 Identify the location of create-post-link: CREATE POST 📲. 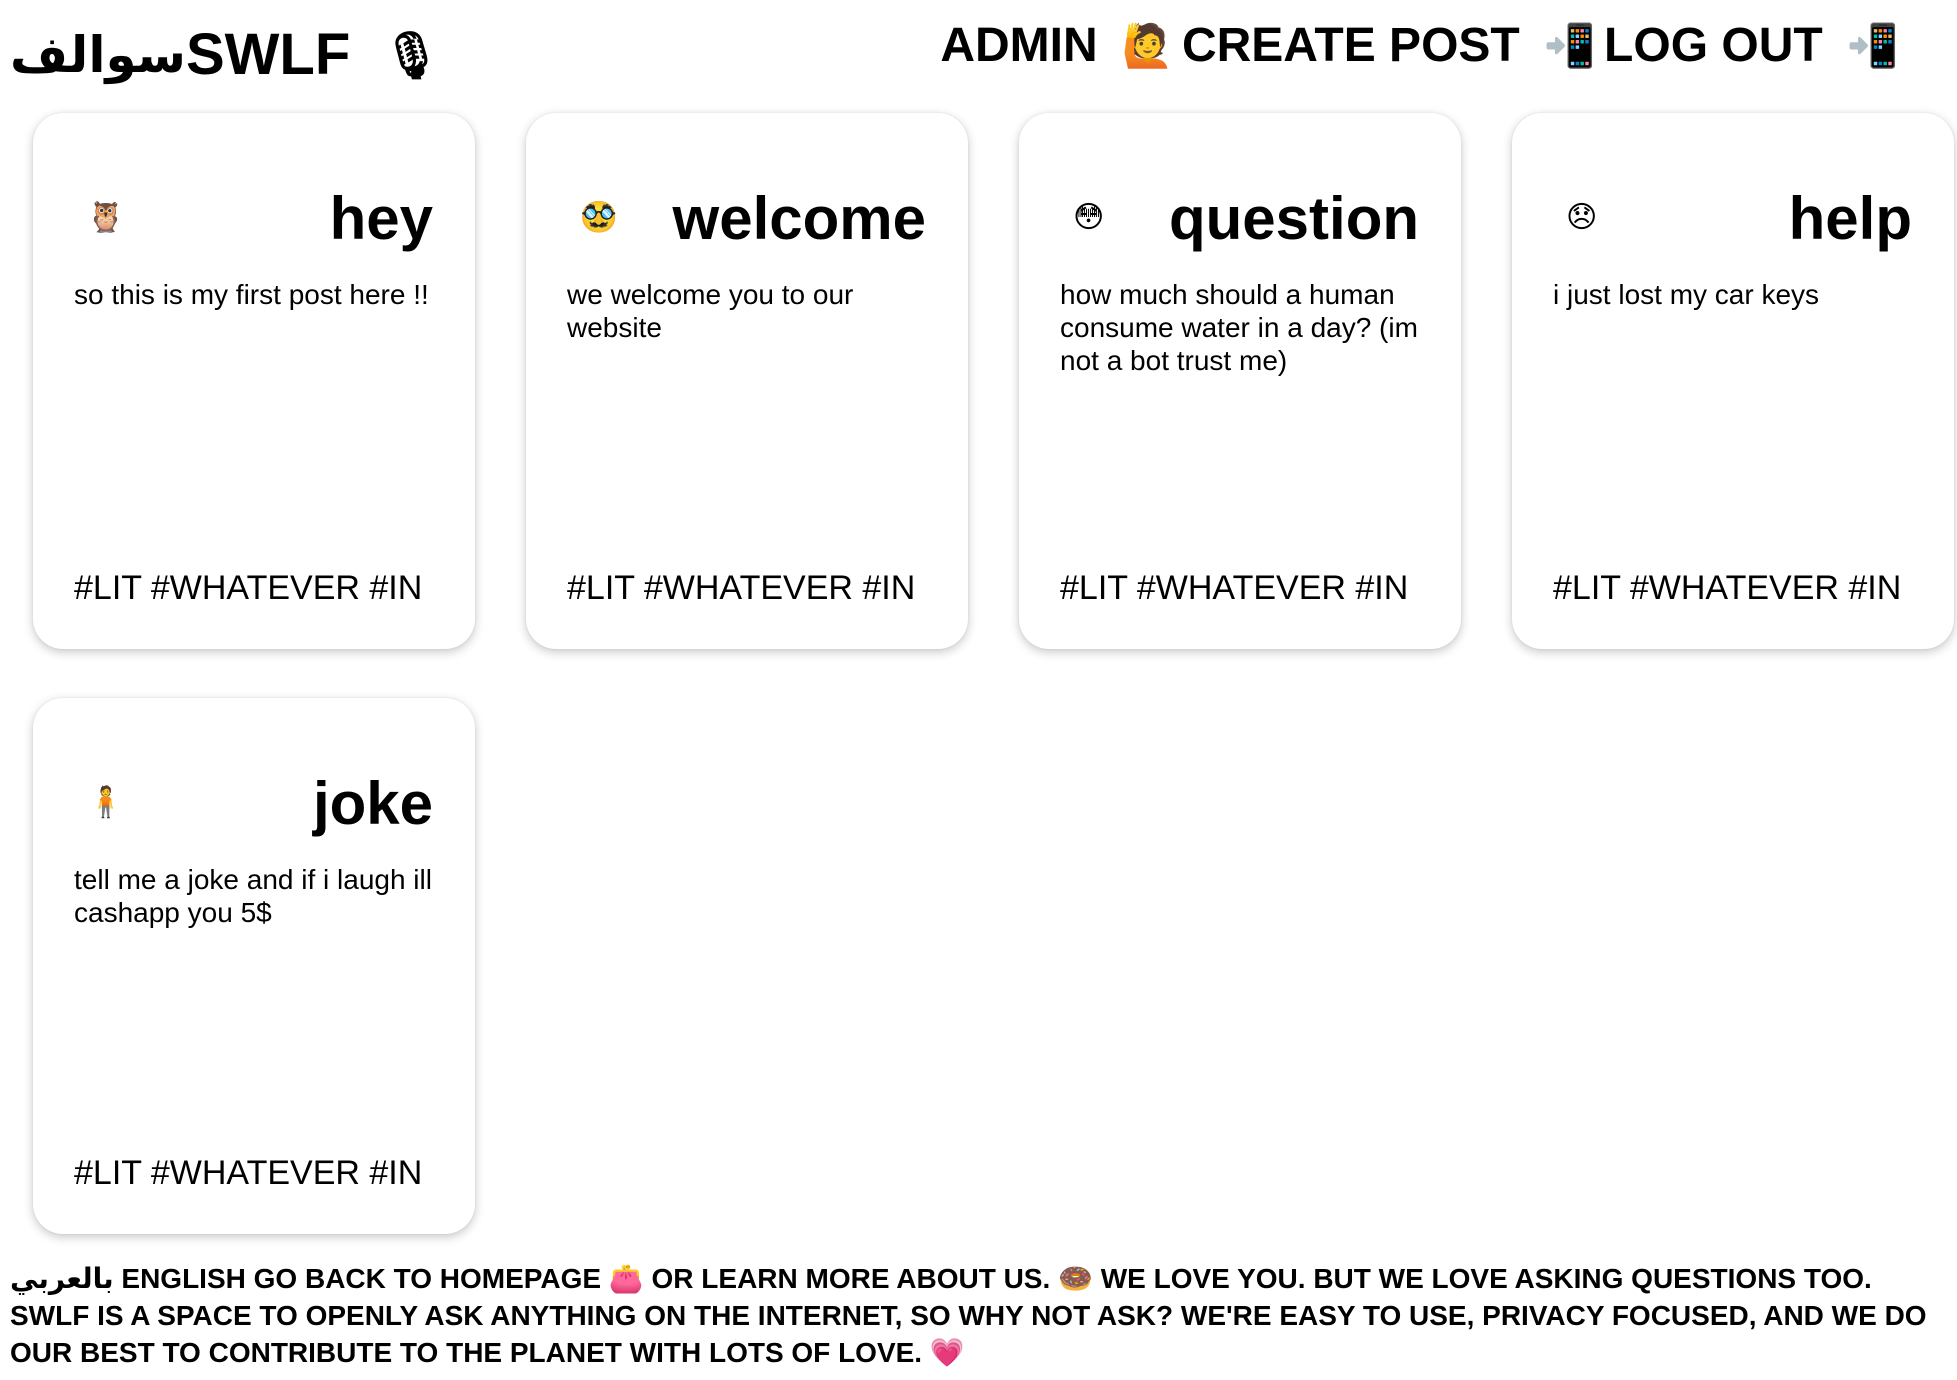
(1393, 46).